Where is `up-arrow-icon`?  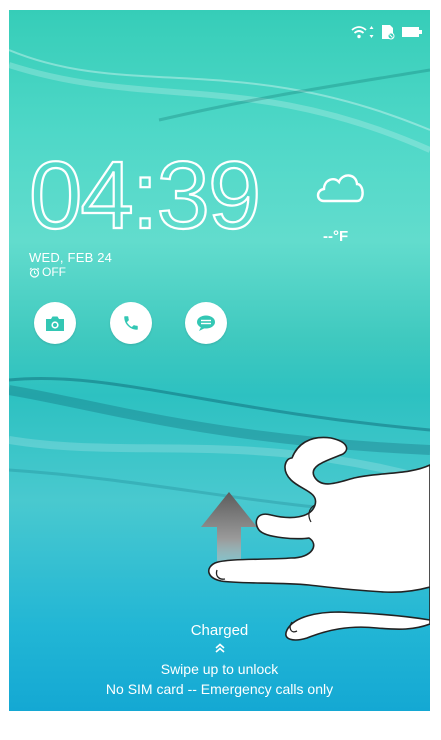 up-arrow-icon is located at coordinates (229, 531).